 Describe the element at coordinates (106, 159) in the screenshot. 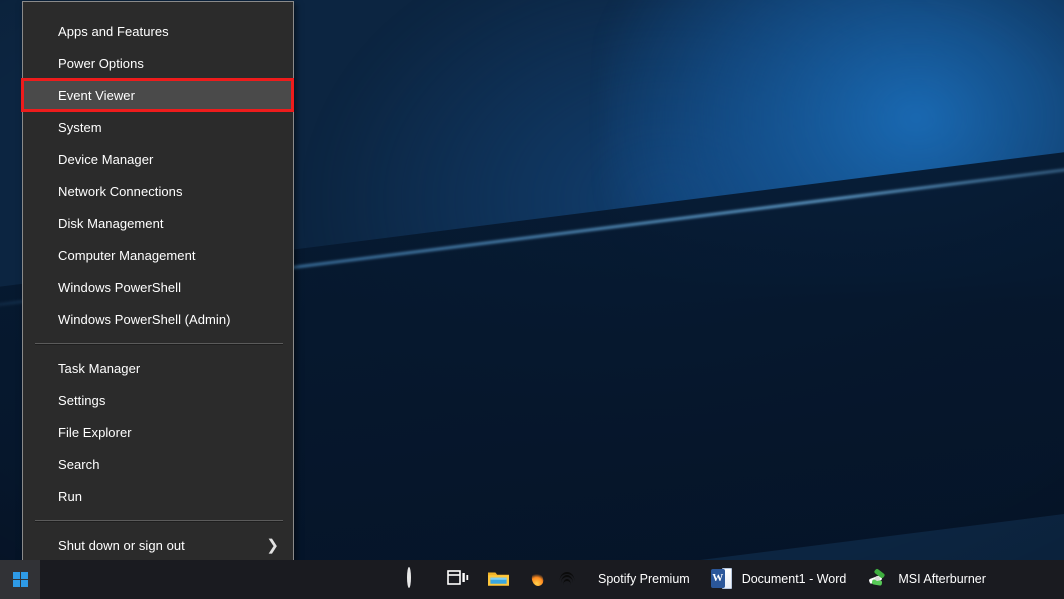

I see `menu-item-label: Device Manager` at that location.